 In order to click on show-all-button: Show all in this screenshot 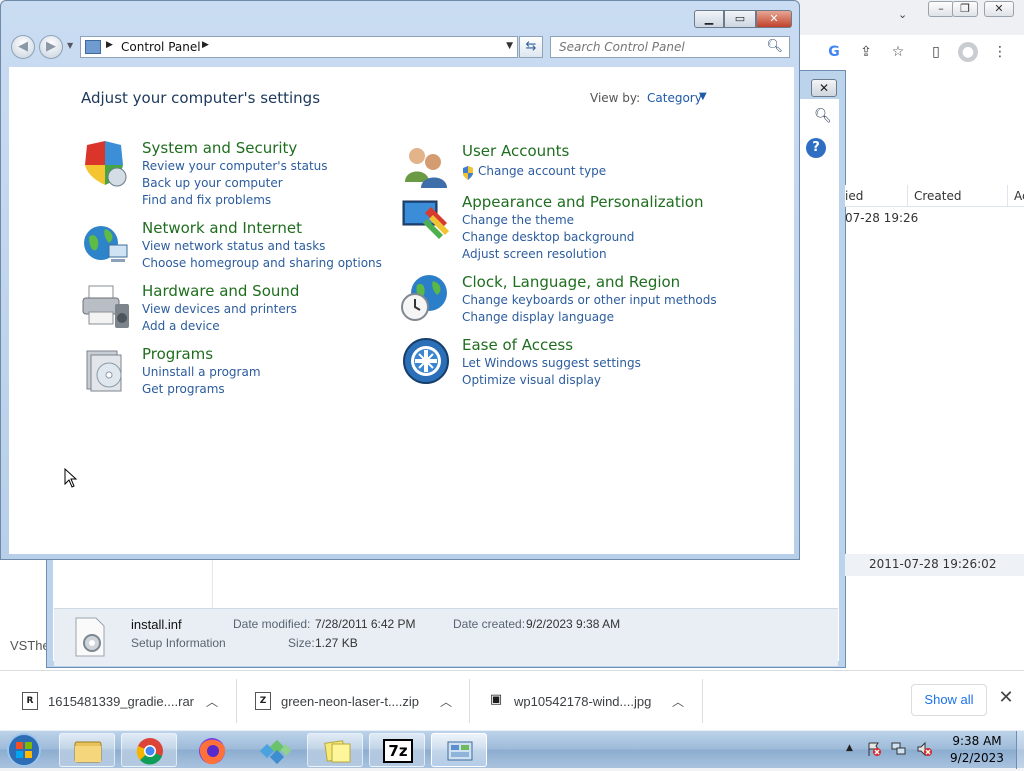, I will do `click(949, 700)`.